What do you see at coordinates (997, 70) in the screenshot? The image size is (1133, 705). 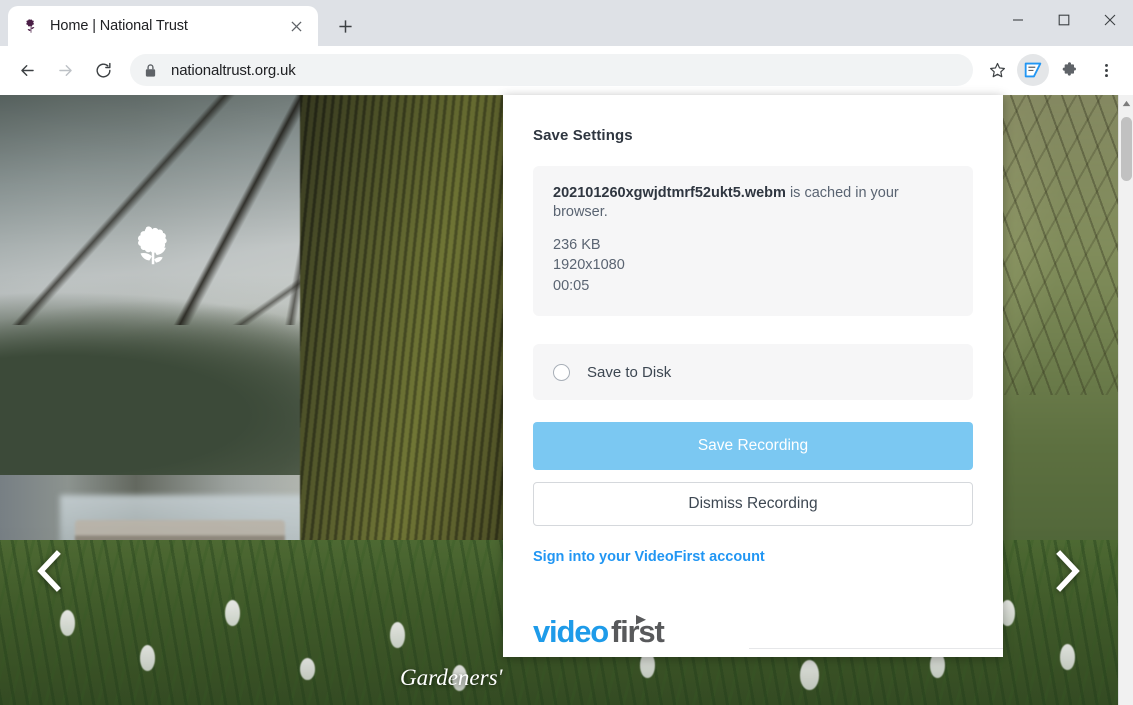 I see `star-icon` at bounding box center [997, 70].